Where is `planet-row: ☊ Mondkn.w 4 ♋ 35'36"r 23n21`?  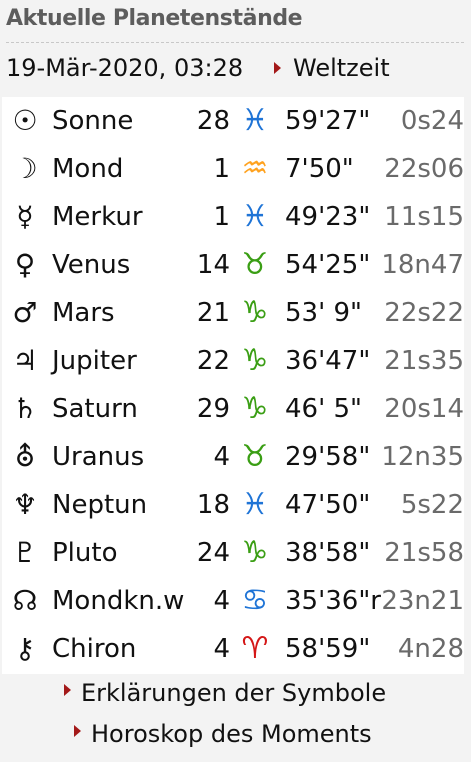
planet-row: ☊ Mondkn.w 4 ♋ 35'36"r 23n21 is located at coordinates (233, 601).